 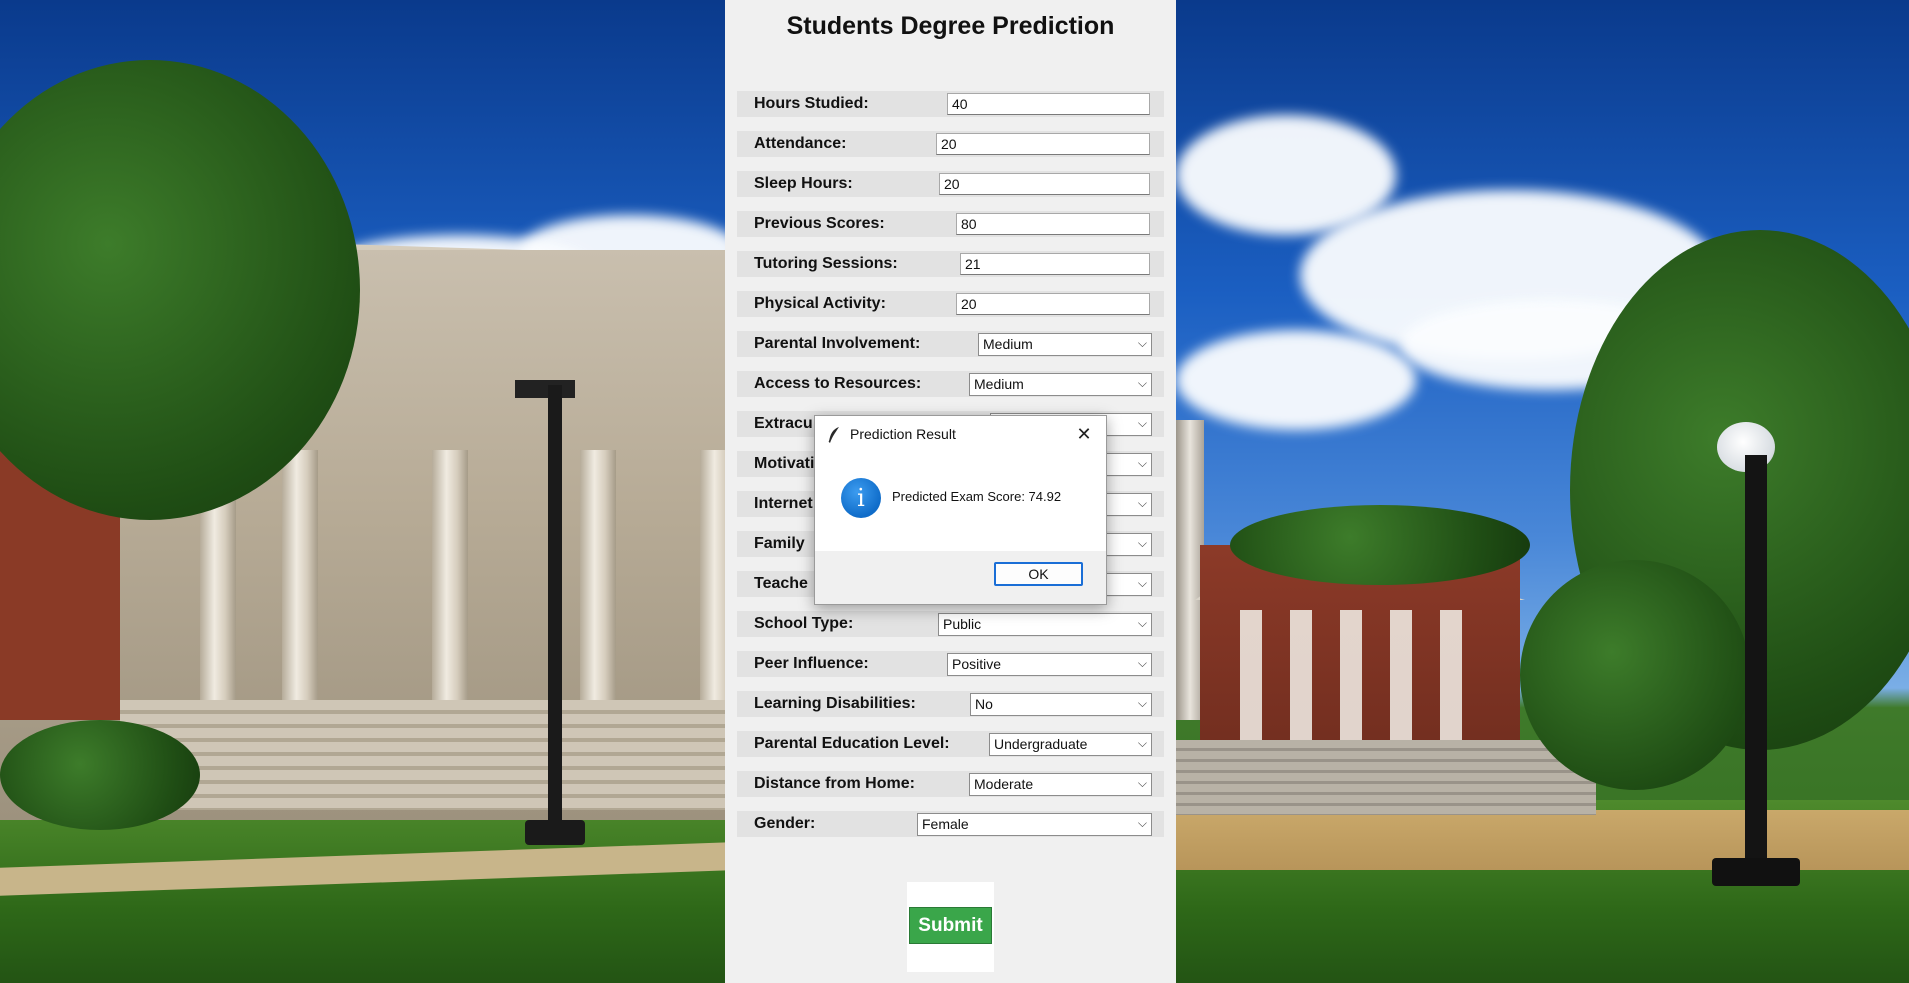 I want to click on dialog-message: Predicted Exam Score: 74.92, so click(x=977, y=496).